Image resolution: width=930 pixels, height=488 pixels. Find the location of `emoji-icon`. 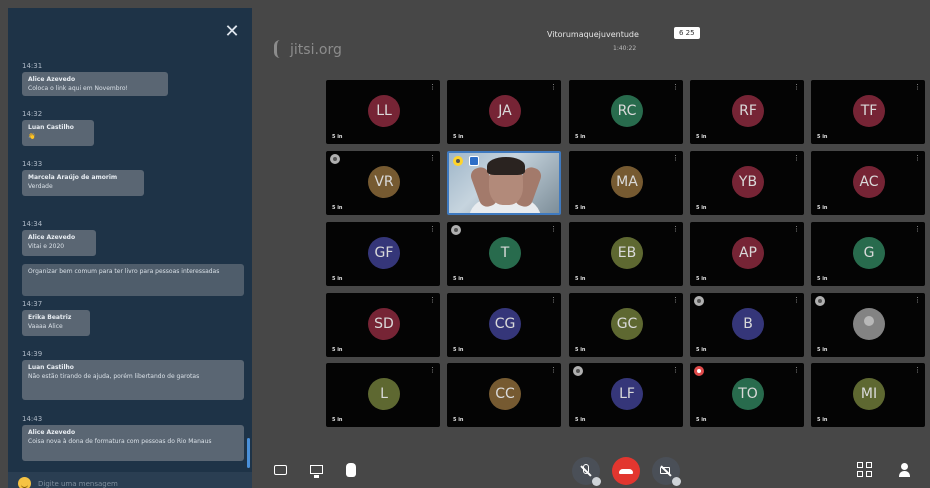

emoji-icon is located at coordinates (24, 482).